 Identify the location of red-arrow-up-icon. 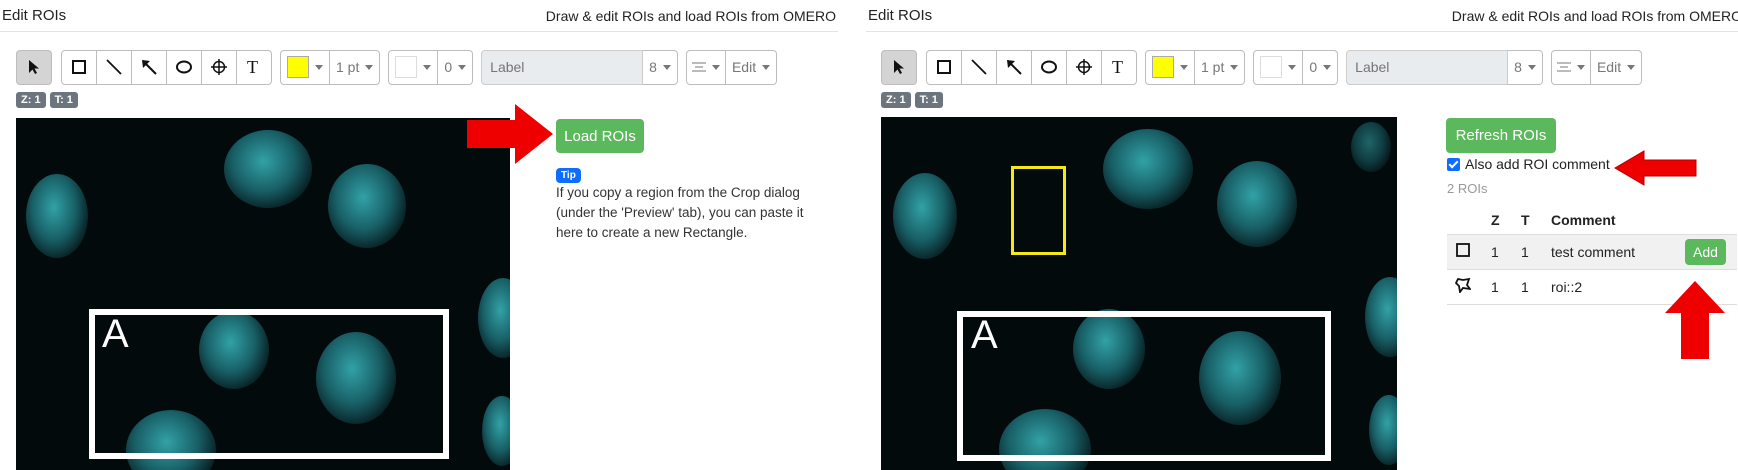
(1695, 320).